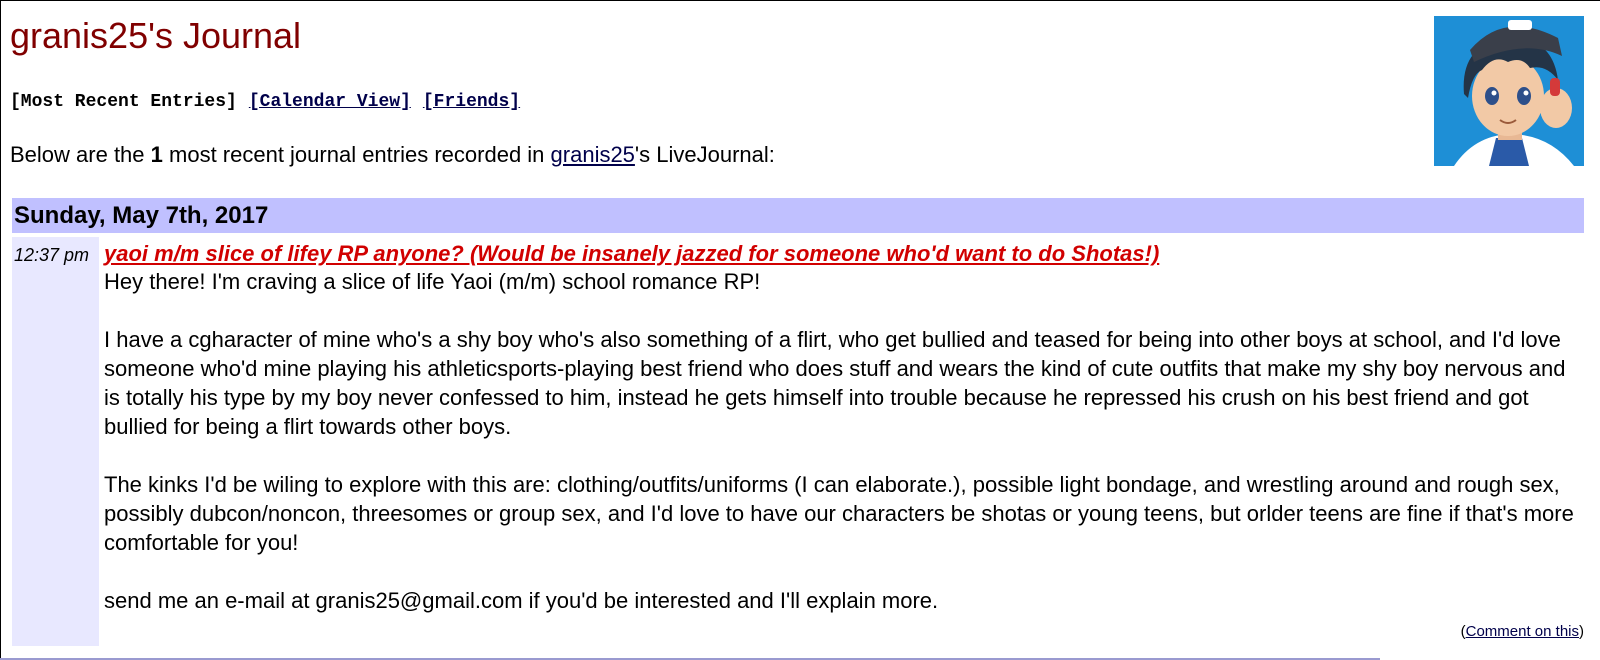  I want to click on entry-count: 1, so click(156, 154).